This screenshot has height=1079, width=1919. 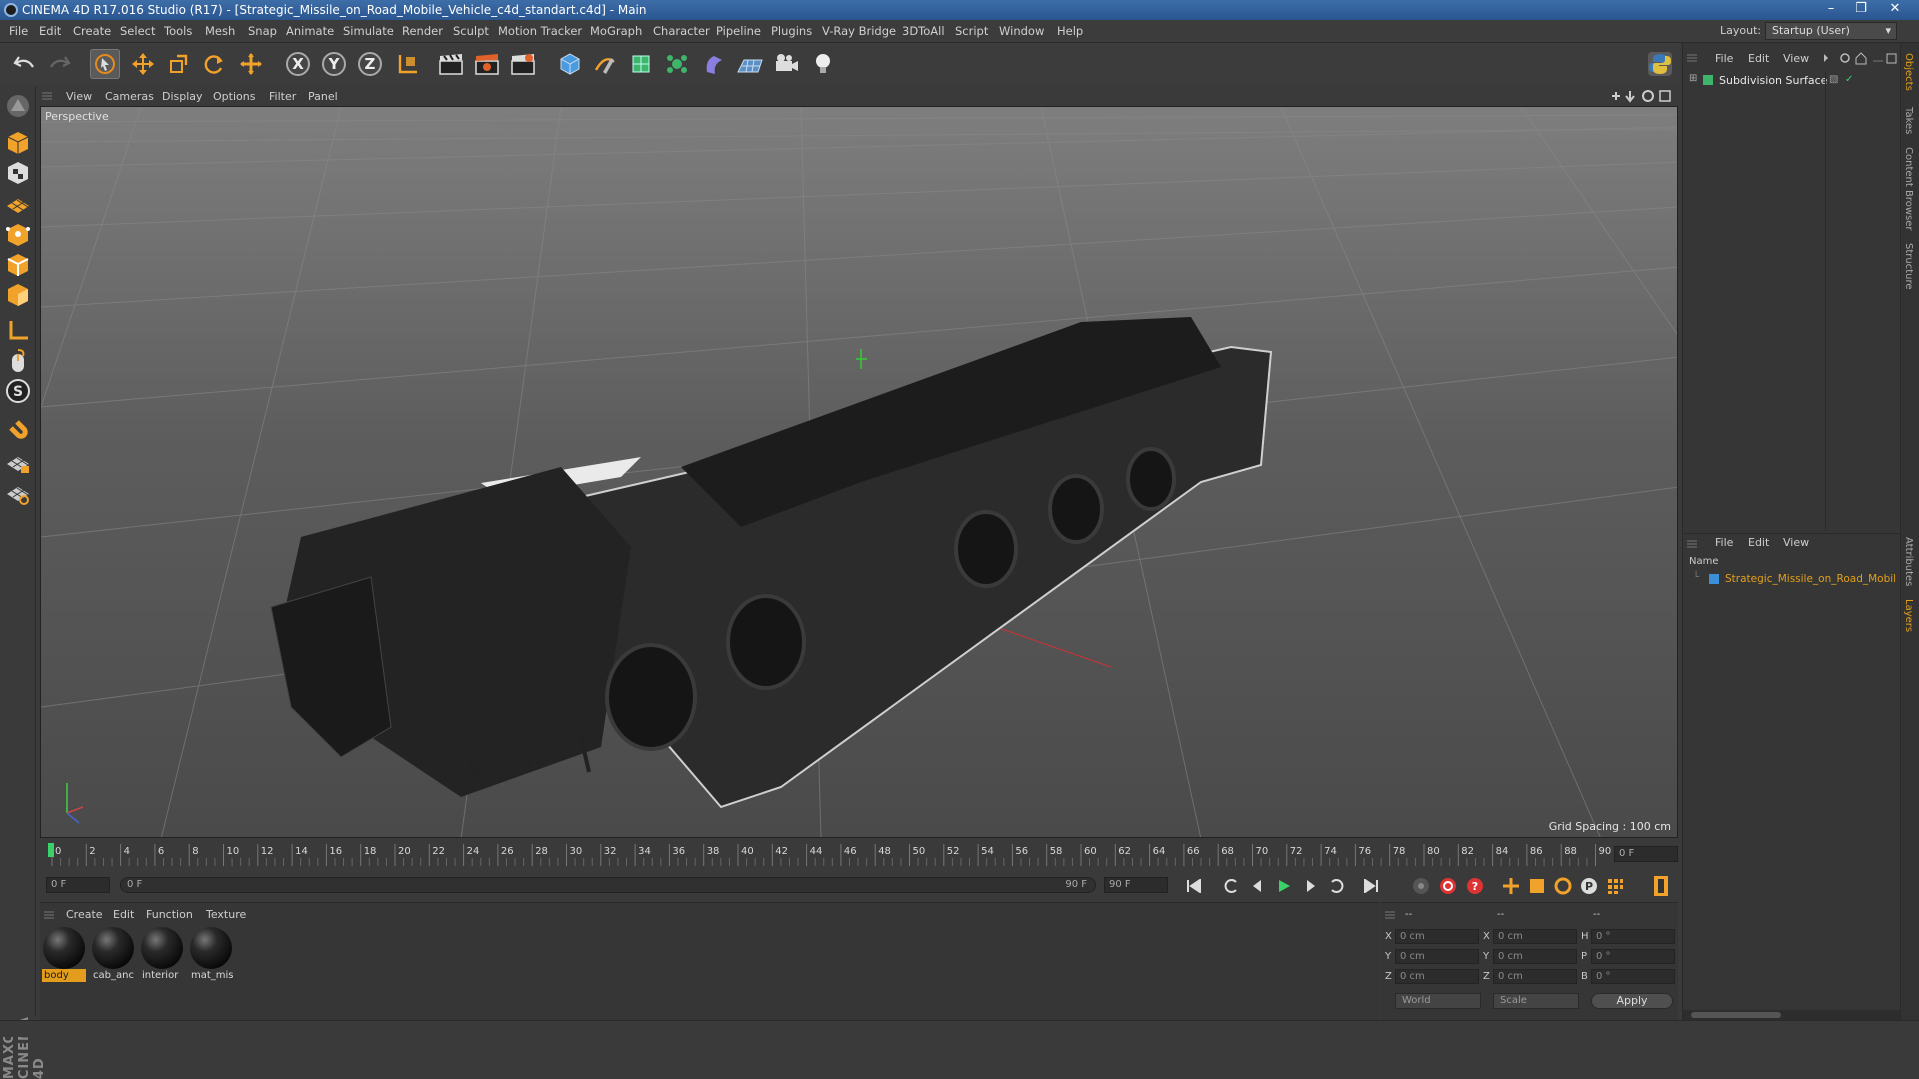 What do you see at coordinates (298, 64) in the screenshot?
I see `x-axis-lock-button: X` at bounding box center [298, 64].